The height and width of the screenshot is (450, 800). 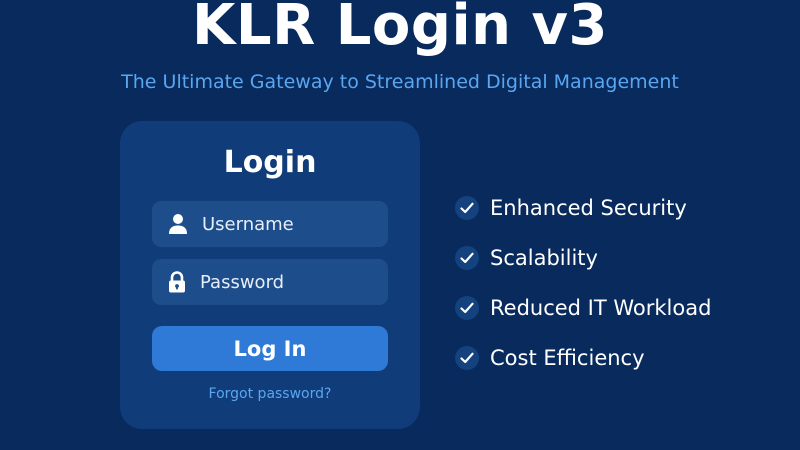 I want to click on feature-item: Scalability, so click(x=583, y=258).